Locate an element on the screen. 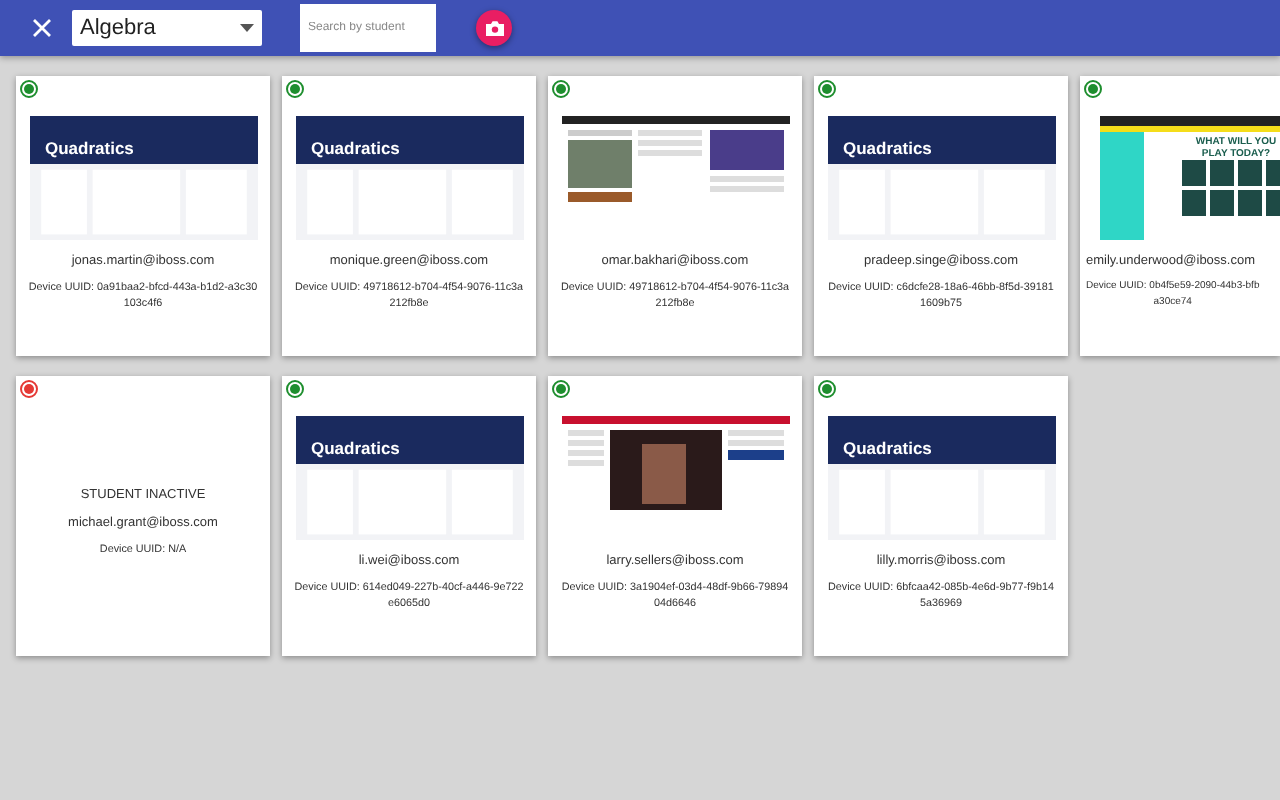 The width and height of the screenshot is (1280, 800). game-tiles-drawing is located at coordinates (1231, 190).